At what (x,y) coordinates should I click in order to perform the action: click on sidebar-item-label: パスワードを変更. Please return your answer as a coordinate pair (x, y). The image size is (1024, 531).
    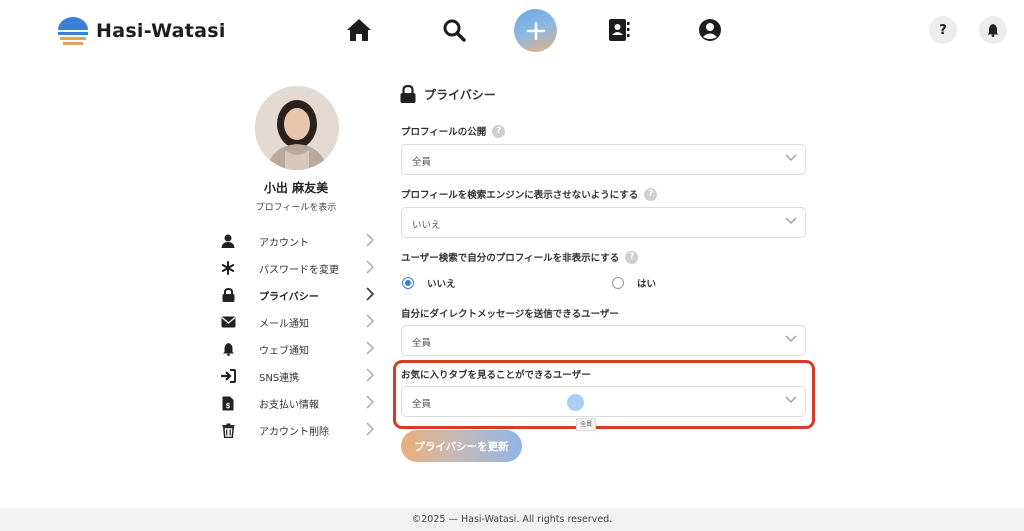
    Looking at the image, I should click on (299, 270).